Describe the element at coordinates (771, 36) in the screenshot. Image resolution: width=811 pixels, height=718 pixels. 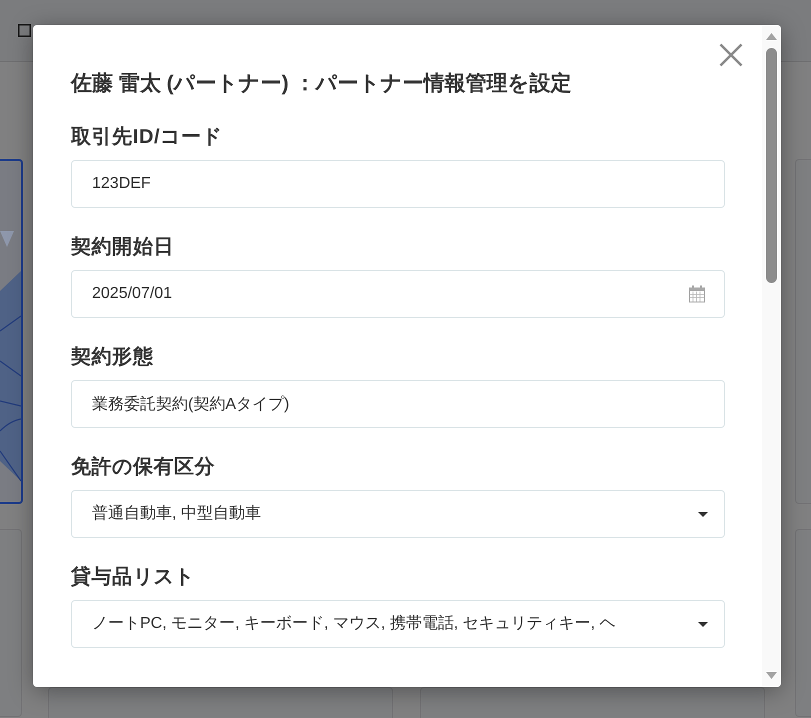
I see `scroll-up-icon` at that location.